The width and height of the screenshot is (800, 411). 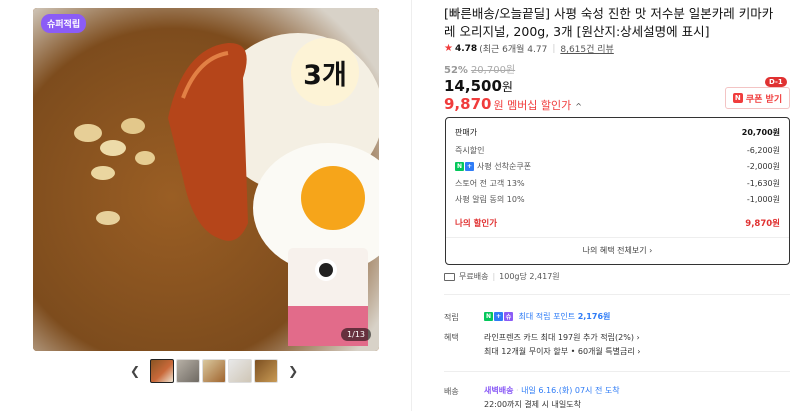 I want to click on member-price-label: 원 멤버십 할인가, so click(x=532, y=105).